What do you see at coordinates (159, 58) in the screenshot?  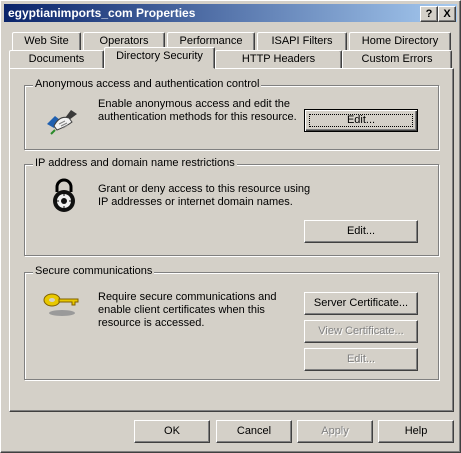 I see `tab-directory-security: Directory Security` at bounding box center [159, 58].